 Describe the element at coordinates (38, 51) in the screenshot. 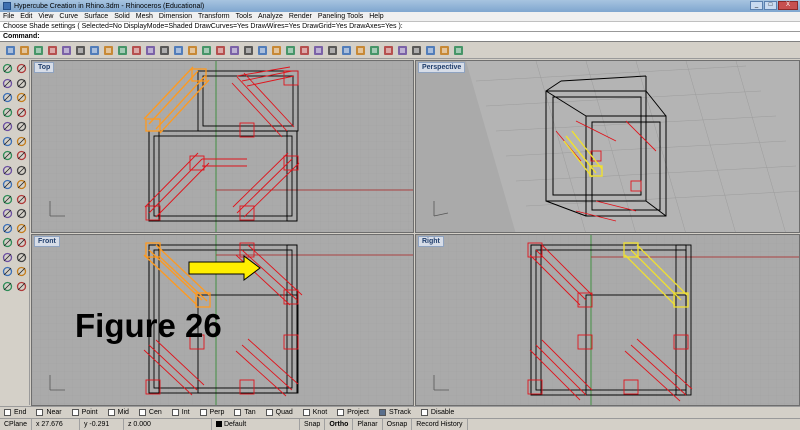

I see `save-icon` at that location.